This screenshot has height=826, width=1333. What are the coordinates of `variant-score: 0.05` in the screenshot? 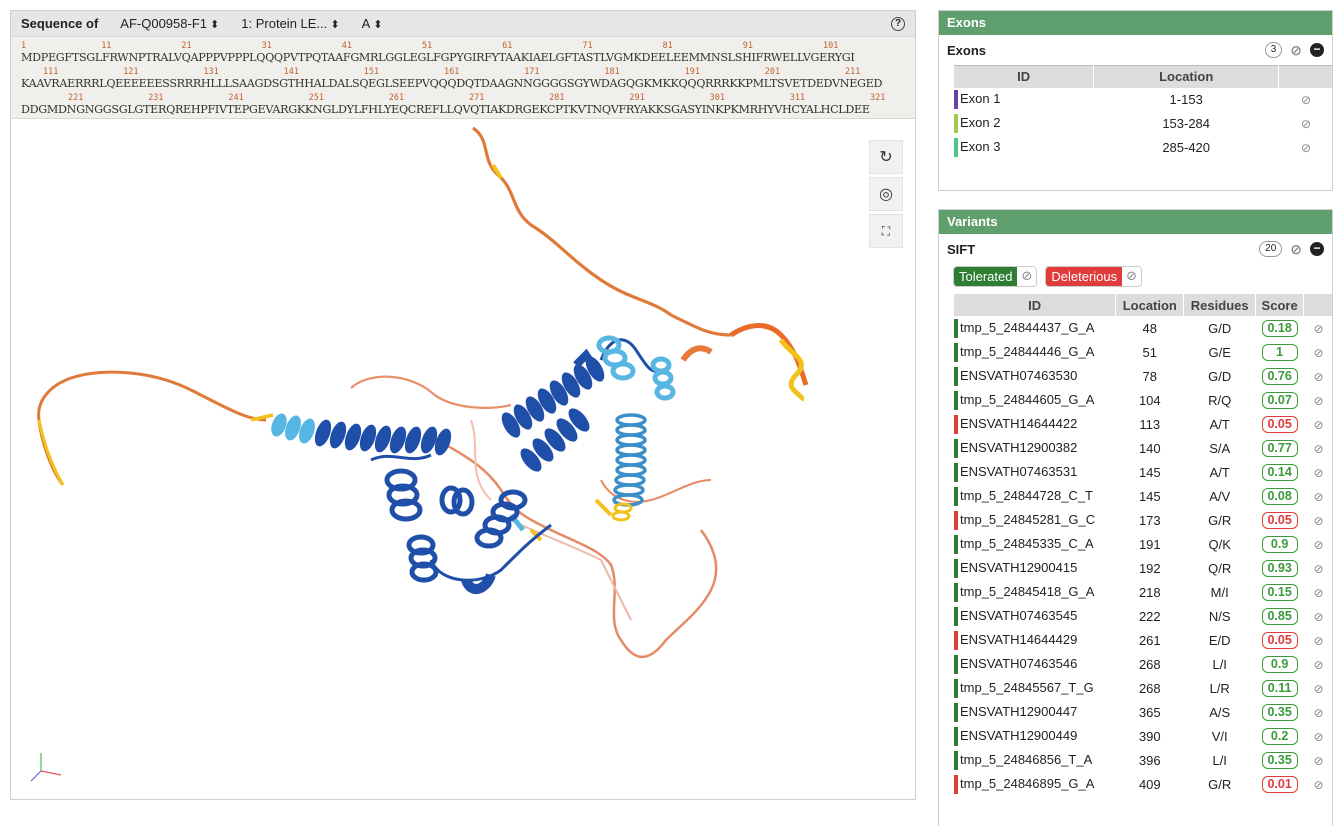 It's located at (1279, 424).